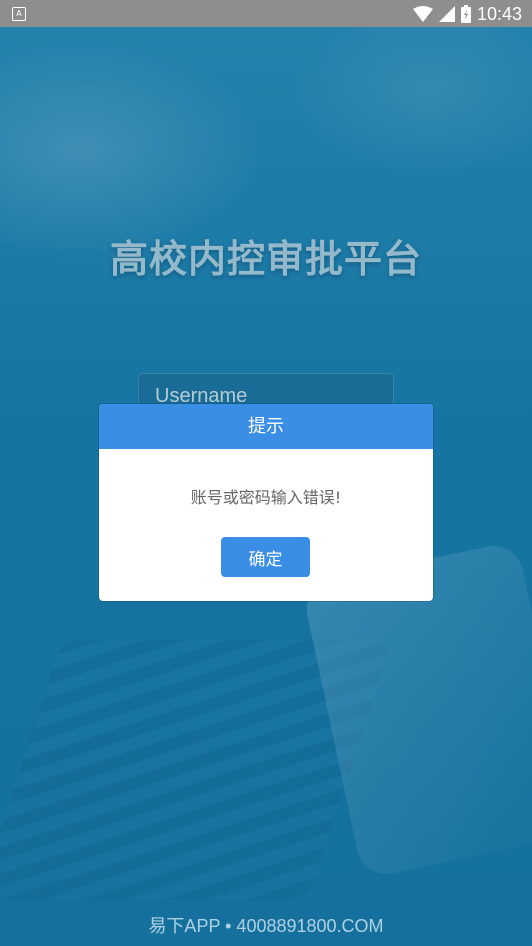  What do you see at coordinates (446, 14) in the screenshot?
I see `signal-icon` at bounding box center [446, 14].